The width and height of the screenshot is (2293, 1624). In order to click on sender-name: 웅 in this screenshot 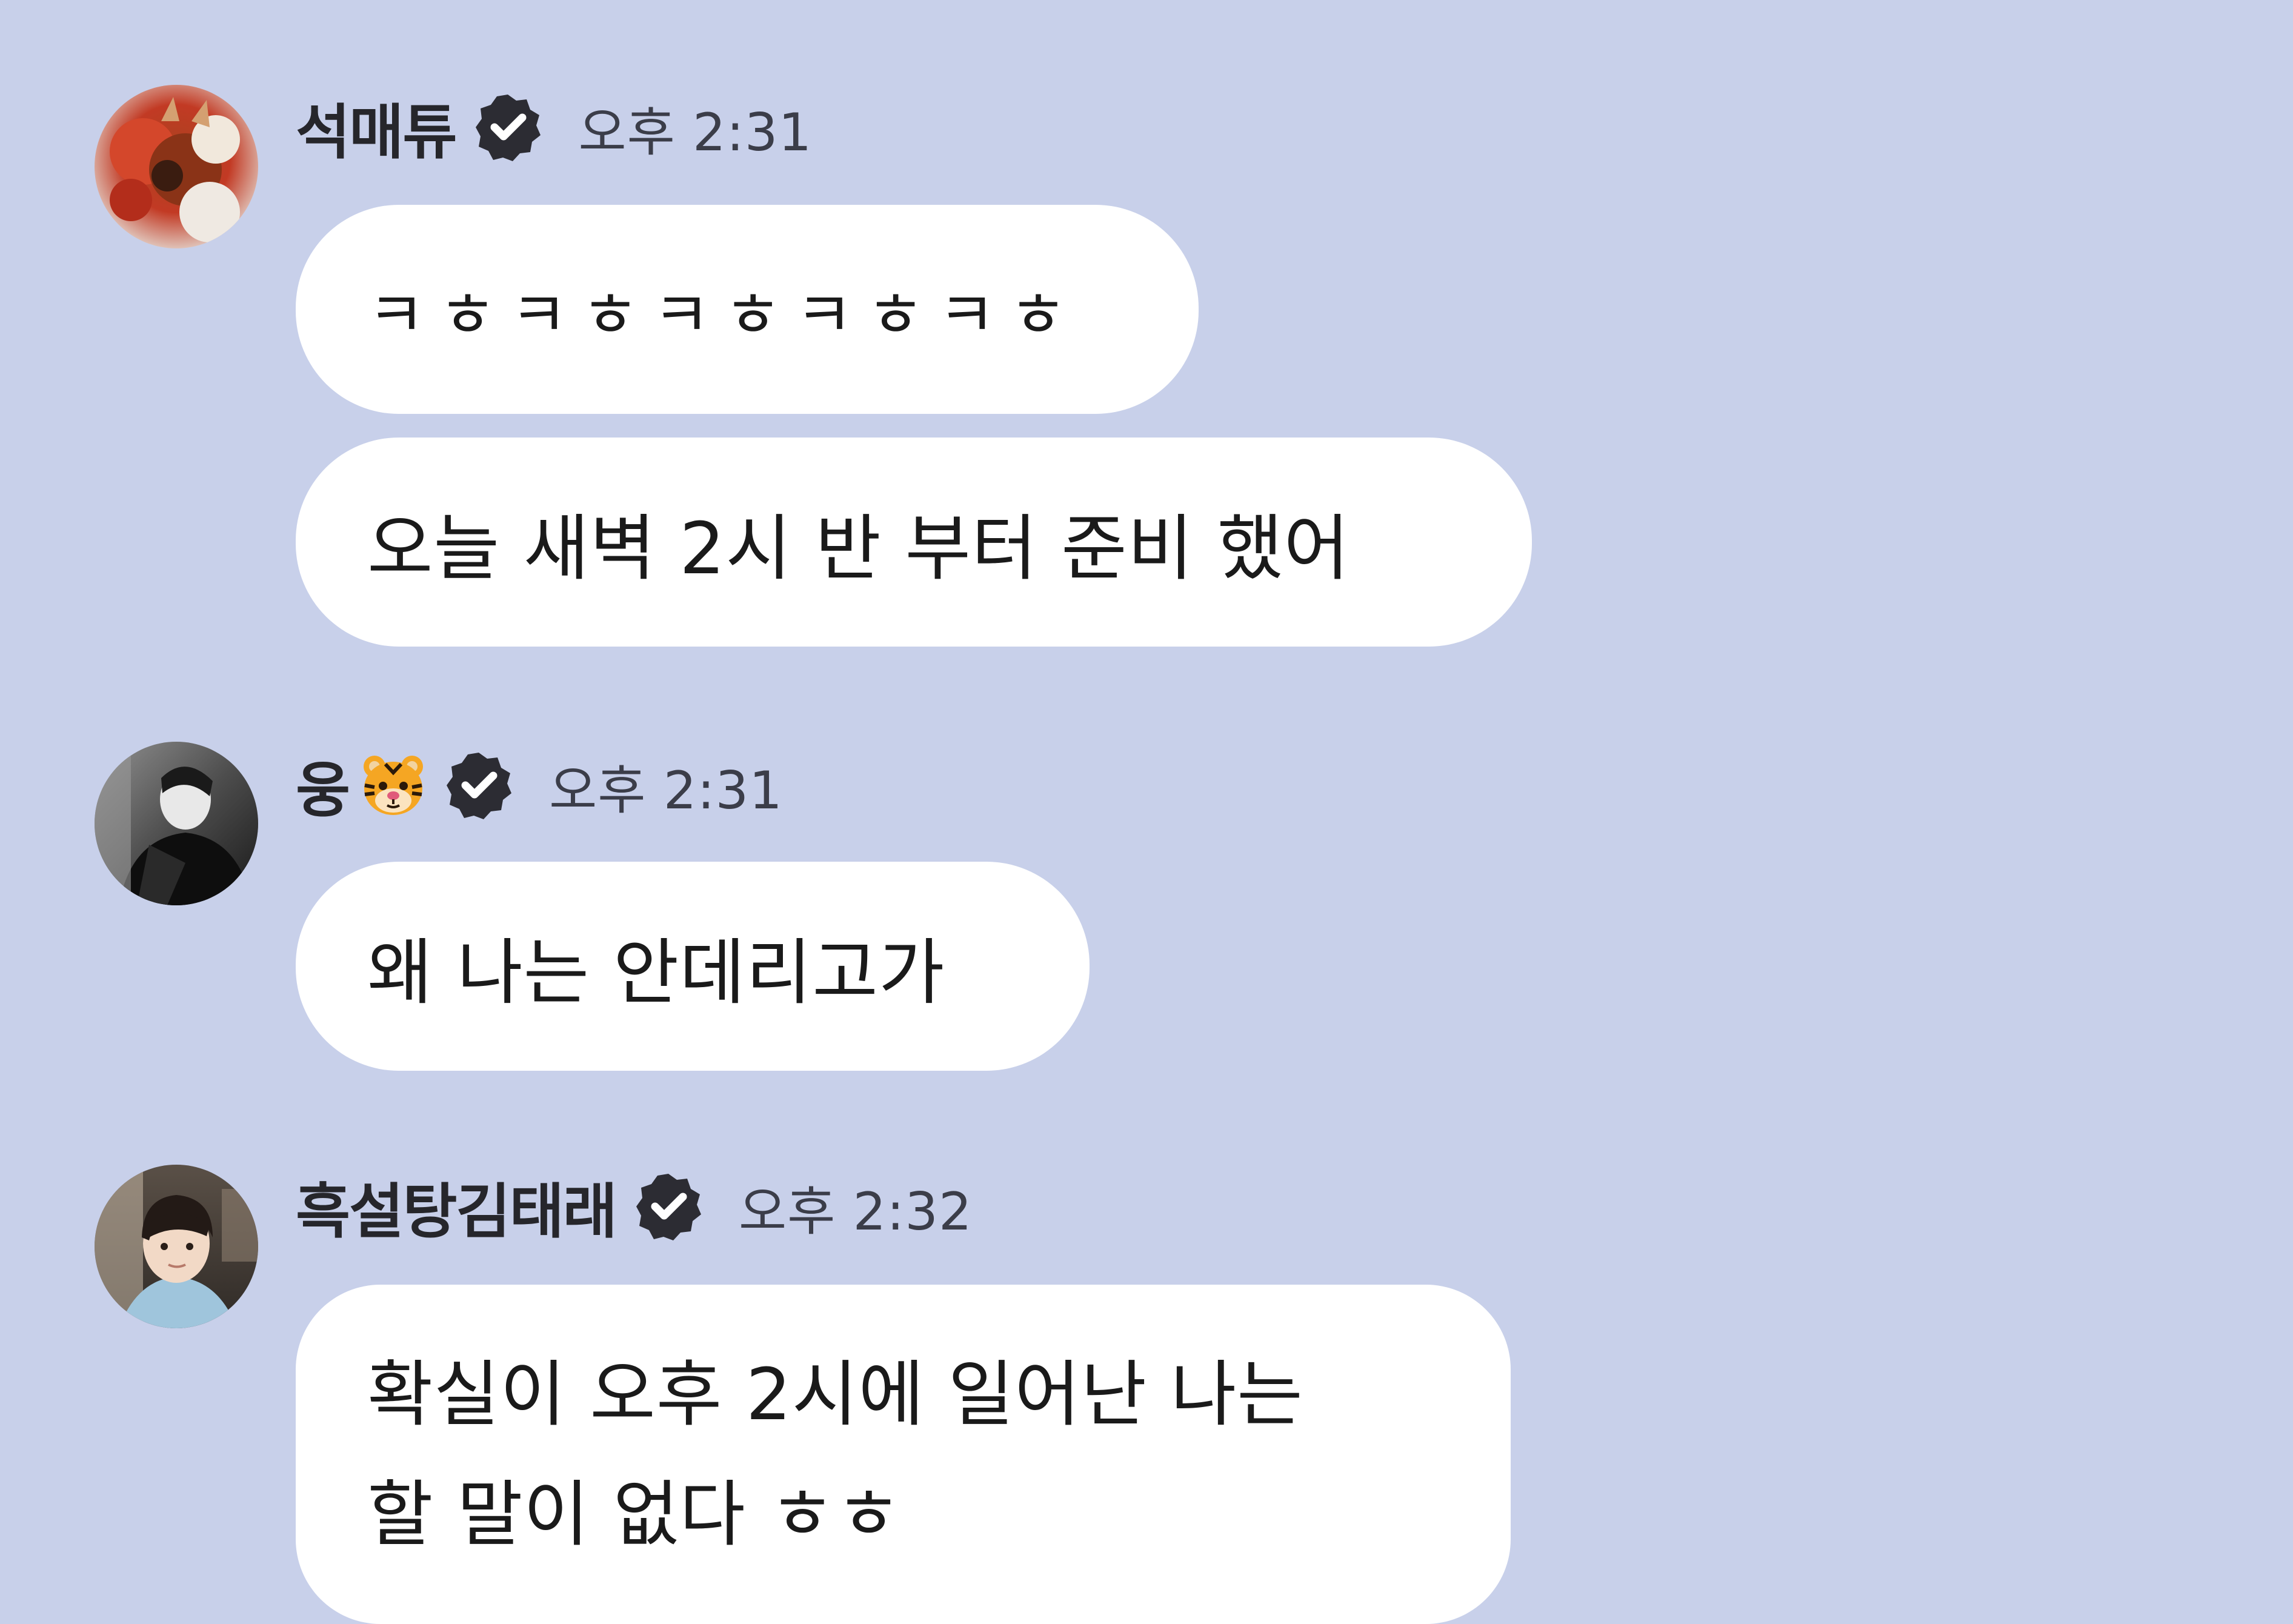, I will do `click(323, 785)`.